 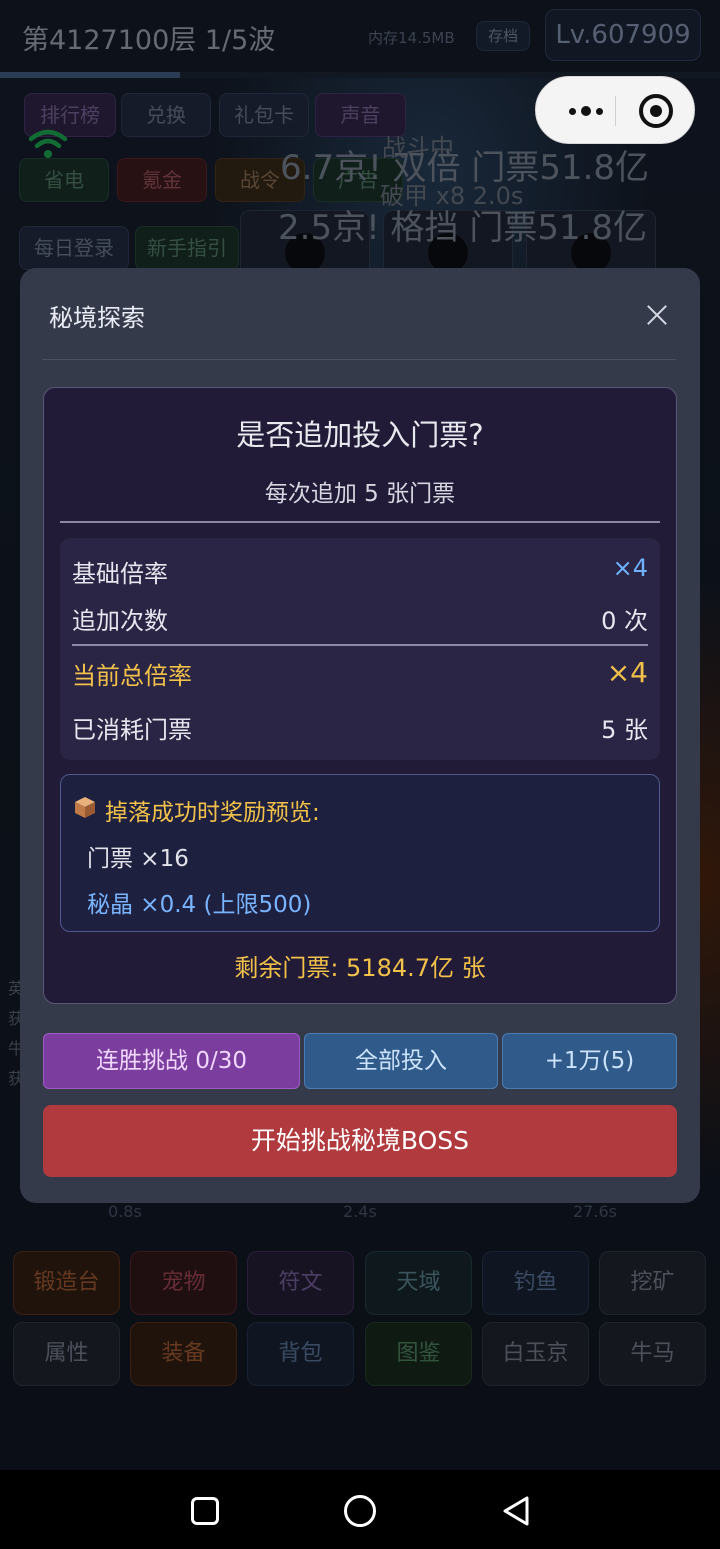 What do you see at coordinates (624, 621) in the screenshot?
I see `stat-value: 0 次` at bounding box center [624, 621].